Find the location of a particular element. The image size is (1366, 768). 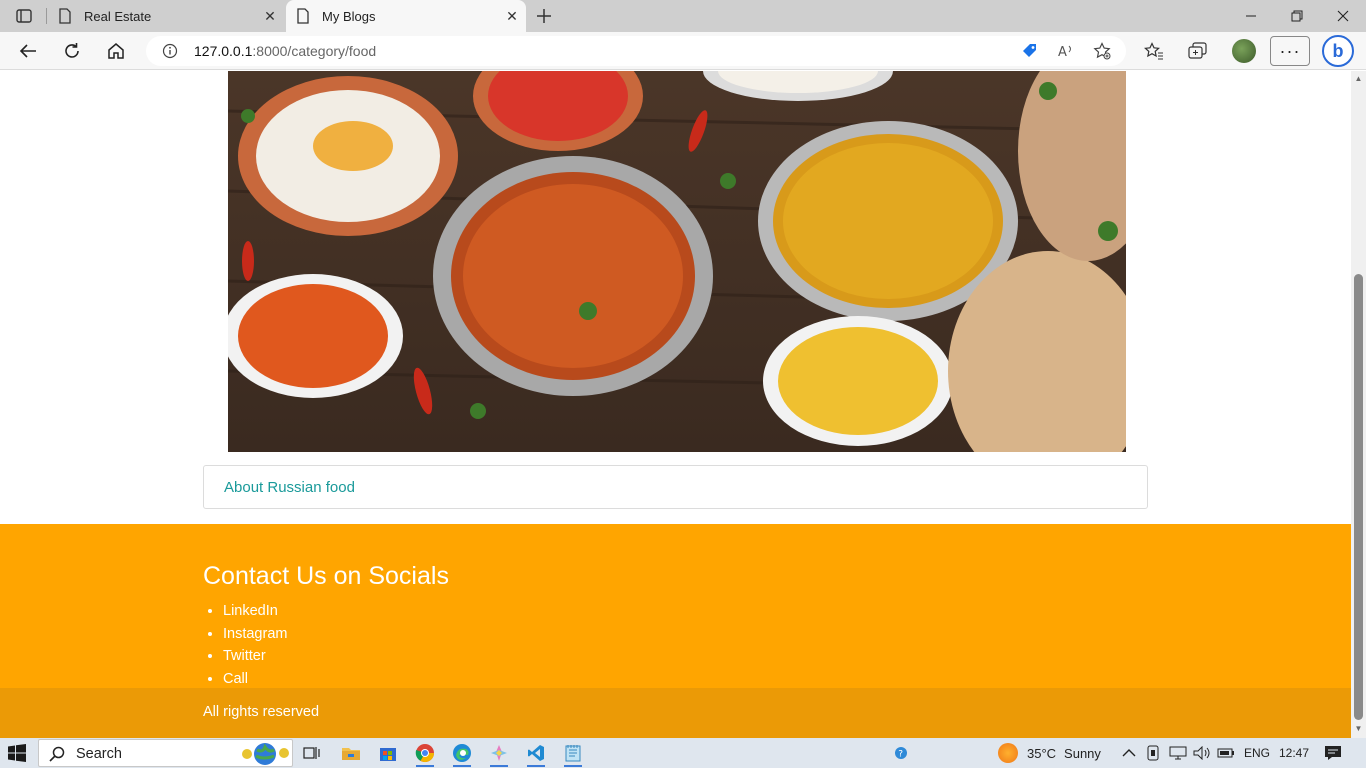

notepad-button is located at coordinates (573, 754).